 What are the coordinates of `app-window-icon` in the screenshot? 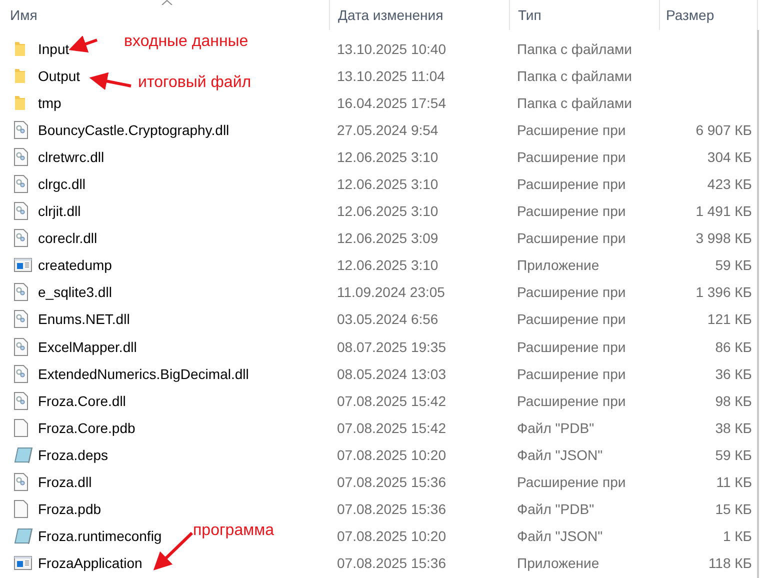 It's located at (23, 265).